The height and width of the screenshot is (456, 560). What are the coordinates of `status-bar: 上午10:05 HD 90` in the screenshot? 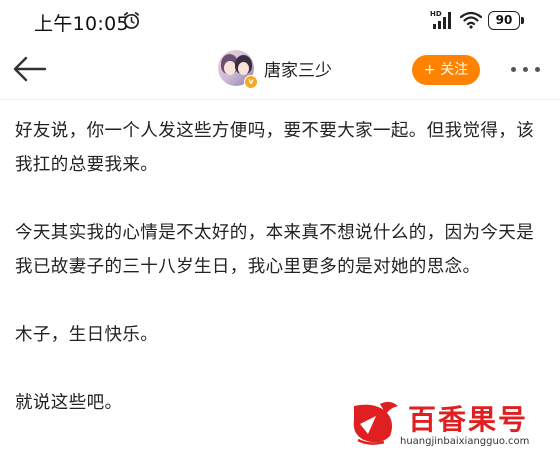 It's located at (280, 21).